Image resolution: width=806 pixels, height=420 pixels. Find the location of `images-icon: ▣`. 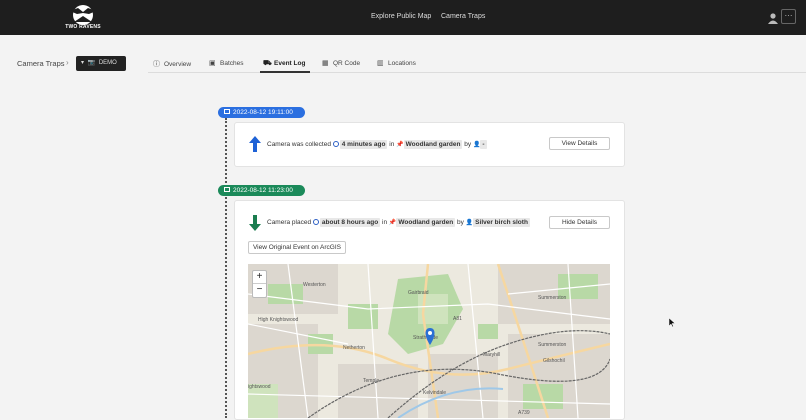

images-icon: ▣ is located at coordinates (212, 63).